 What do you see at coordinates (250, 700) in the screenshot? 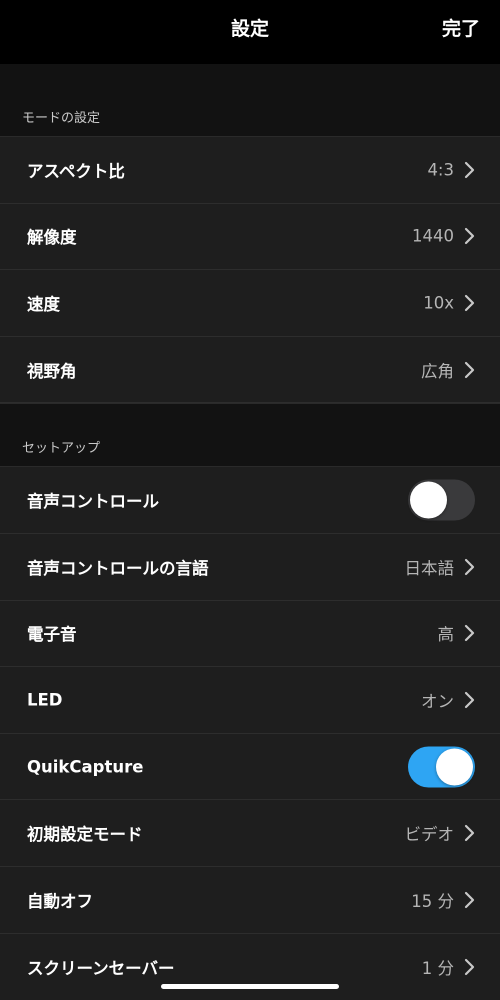
I see `row-led: LED オン` at bounding box center [250, 700].